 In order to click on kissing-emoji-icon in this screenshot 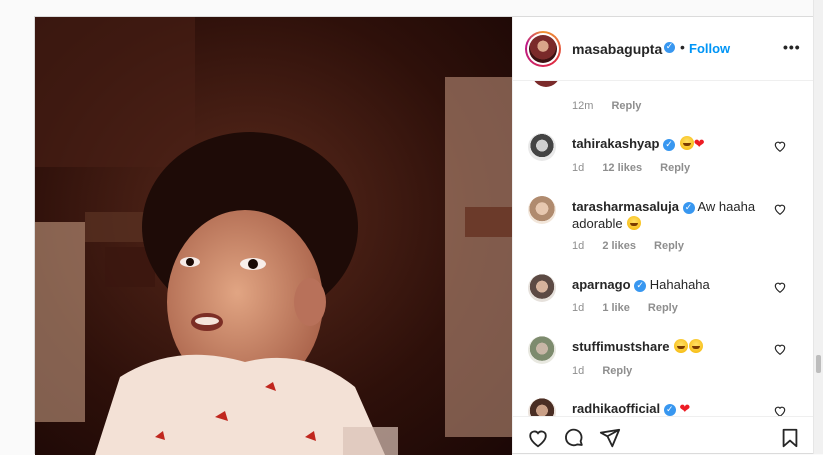, I will do `click(634, 223)`.